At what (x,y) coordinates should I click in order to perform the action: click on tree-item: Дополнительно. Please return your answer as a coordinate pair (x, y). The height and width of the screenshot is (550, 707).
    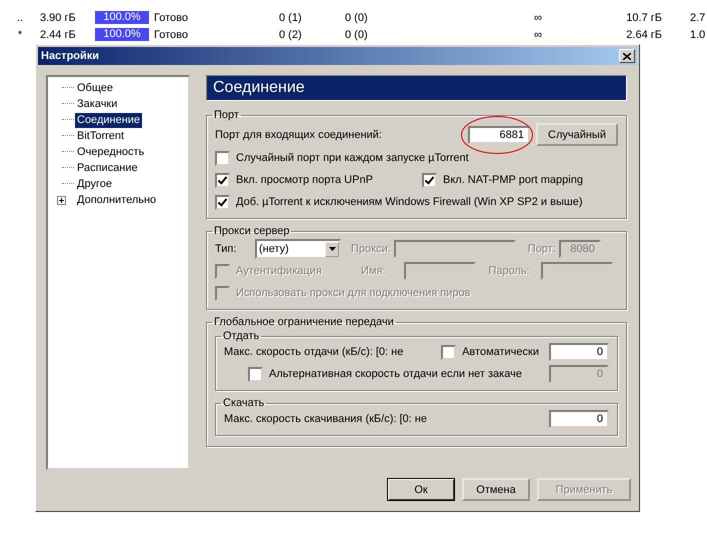
    Looking at the image, I should click on (116, 200).